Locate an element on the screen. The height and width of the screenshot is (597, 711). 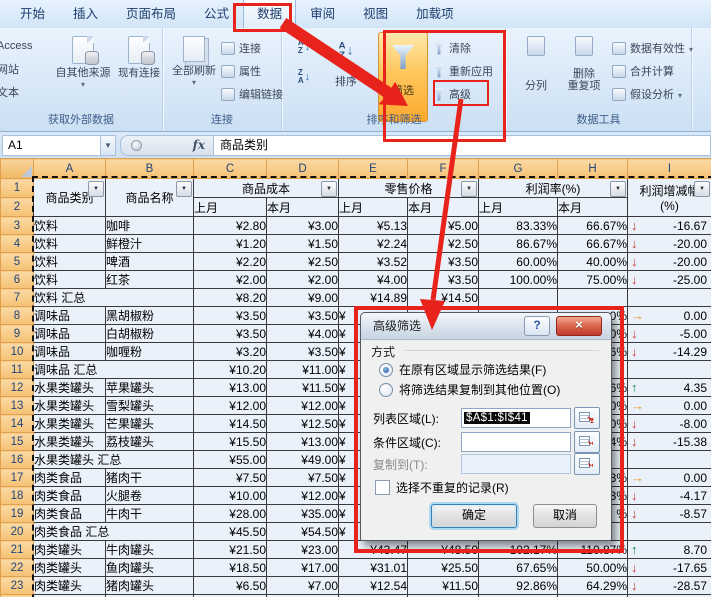
cell: 肉类罐头 is located at coordinates (69, 585).